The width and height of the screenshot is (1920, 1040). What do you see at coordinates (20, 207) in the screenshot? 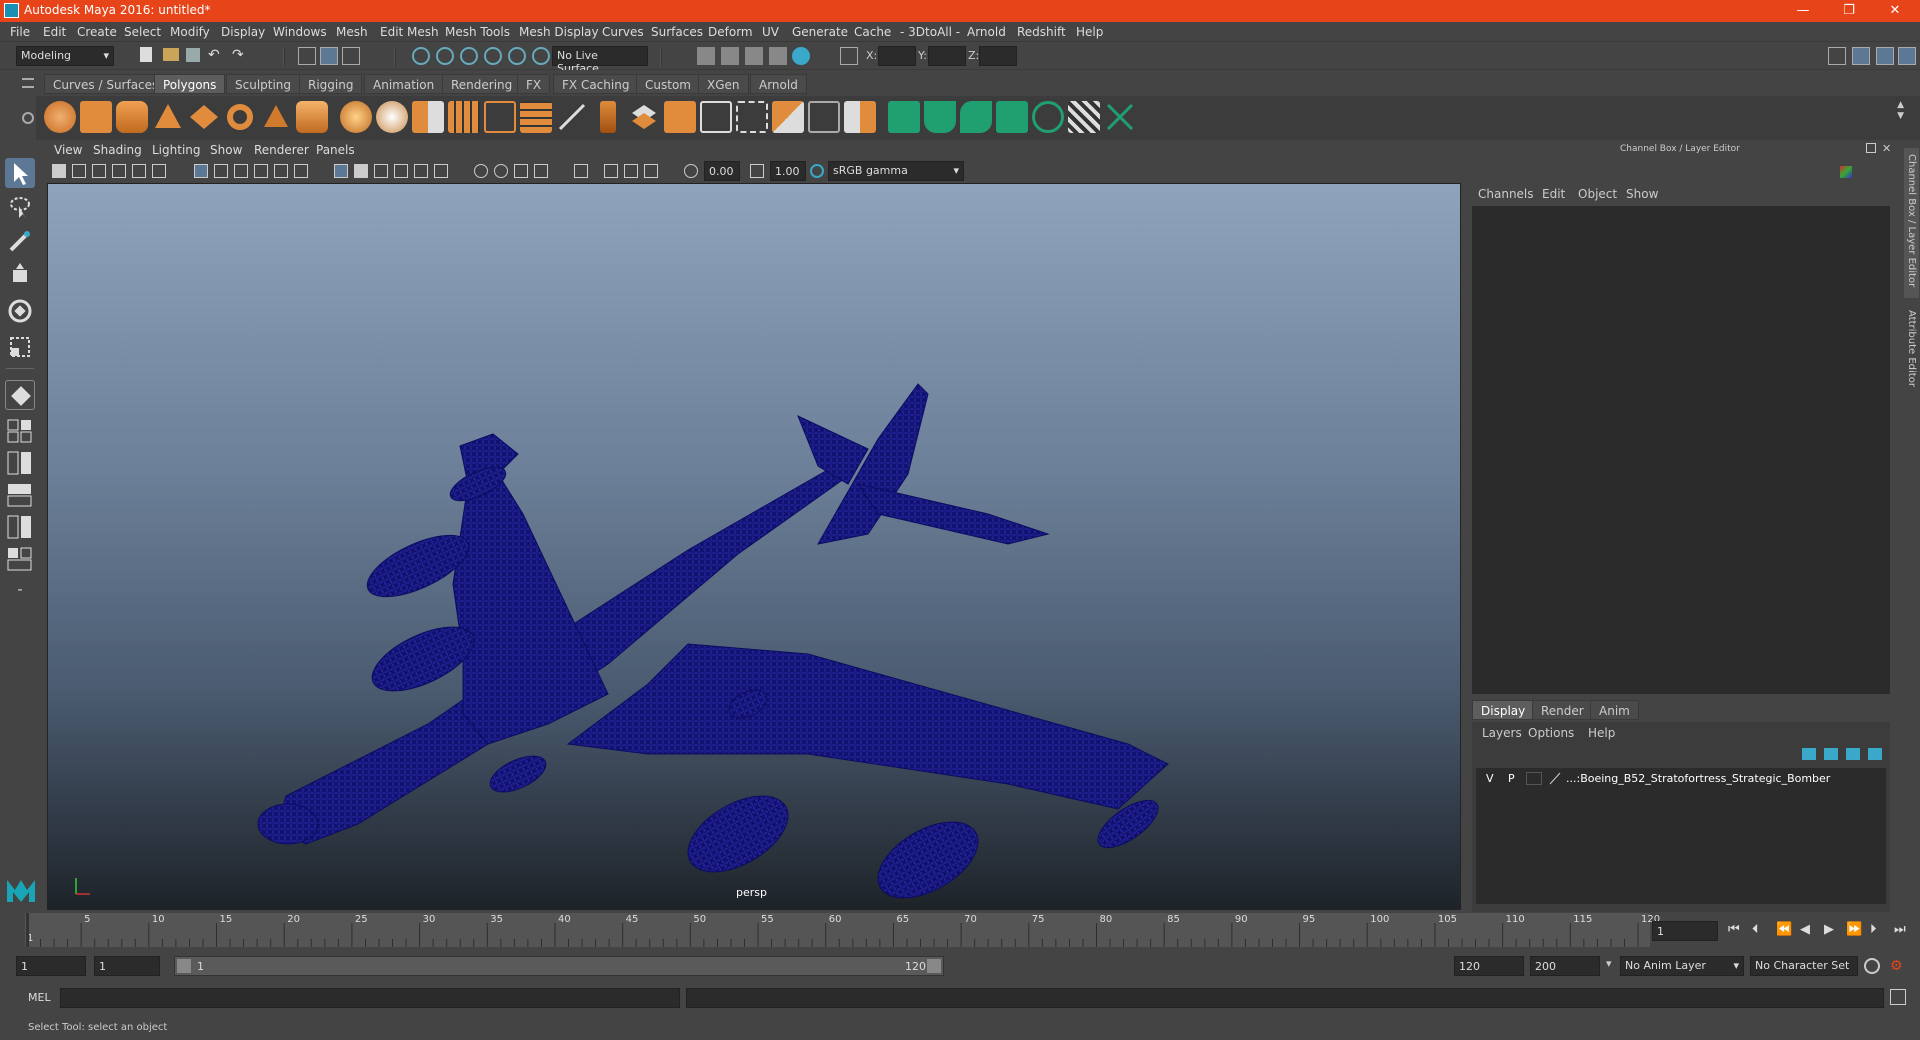
I see `lasso-tool-icon` at bounding box center [20, 207].